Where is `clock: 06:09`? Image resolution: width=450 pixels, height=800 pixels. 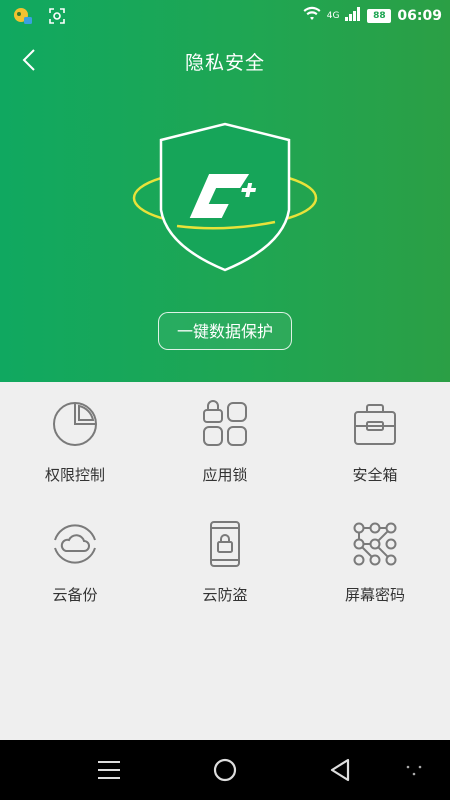
clock: 06:09 is located at coordinates (419, 16).